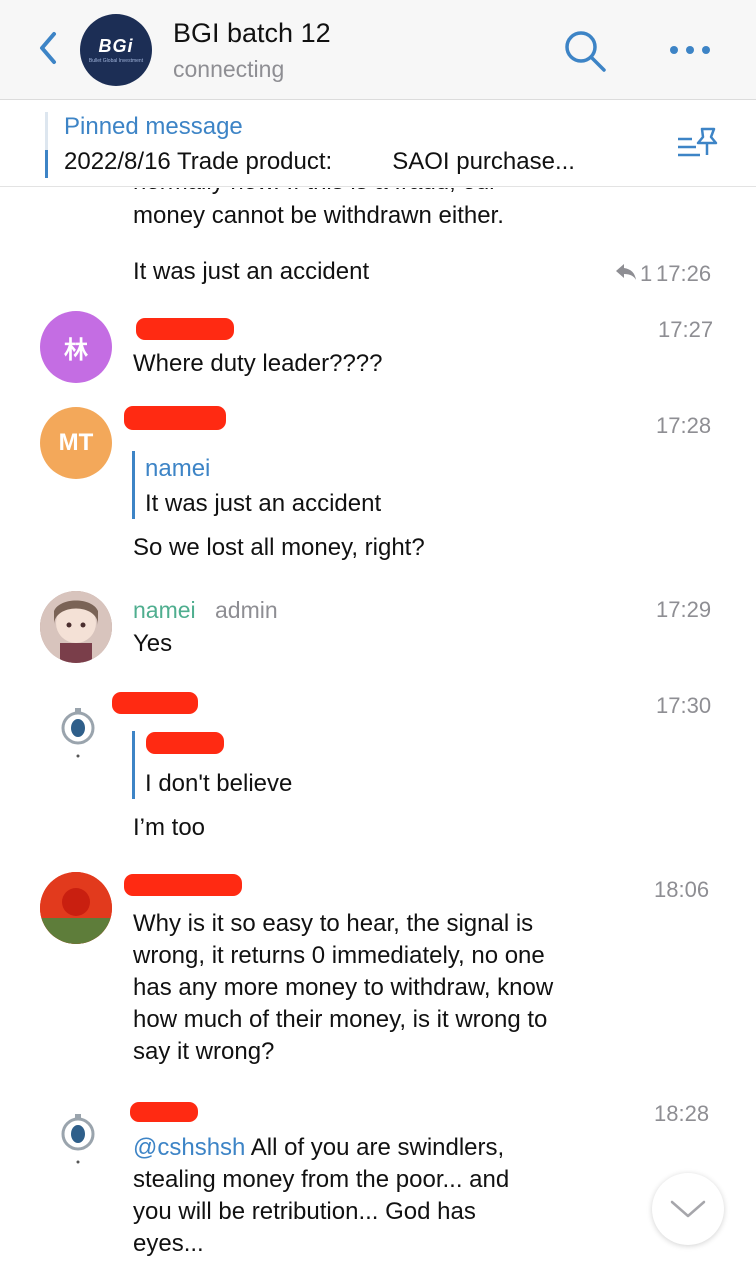 The image size is (756, 1276). I want to click on redacted-reply-sender, so click(185, 743).